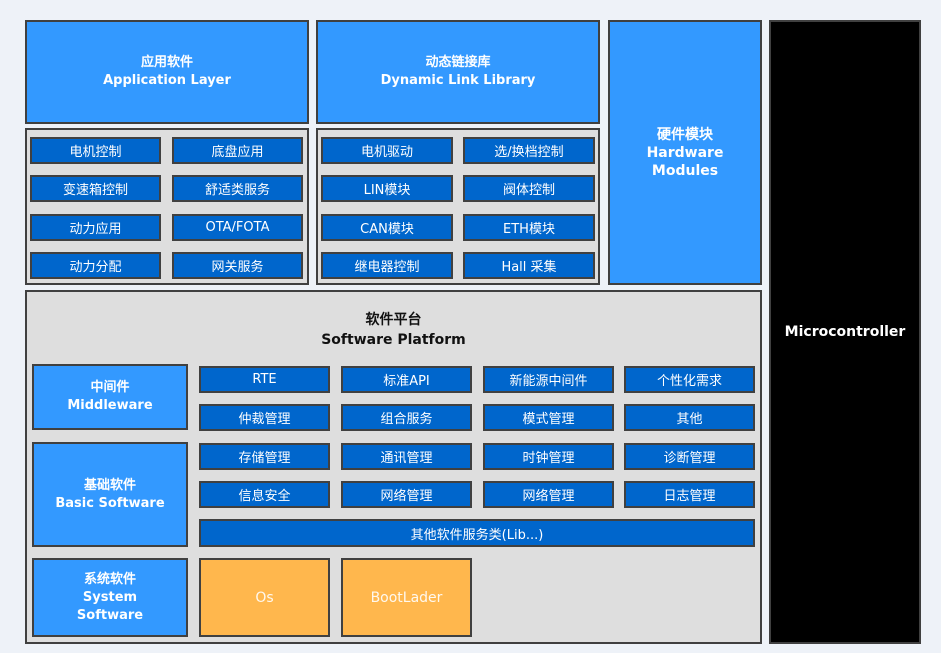 This screenshot has width=941, height=653. I want to click on dll-module-label: CAN模块, so click(387, 229).